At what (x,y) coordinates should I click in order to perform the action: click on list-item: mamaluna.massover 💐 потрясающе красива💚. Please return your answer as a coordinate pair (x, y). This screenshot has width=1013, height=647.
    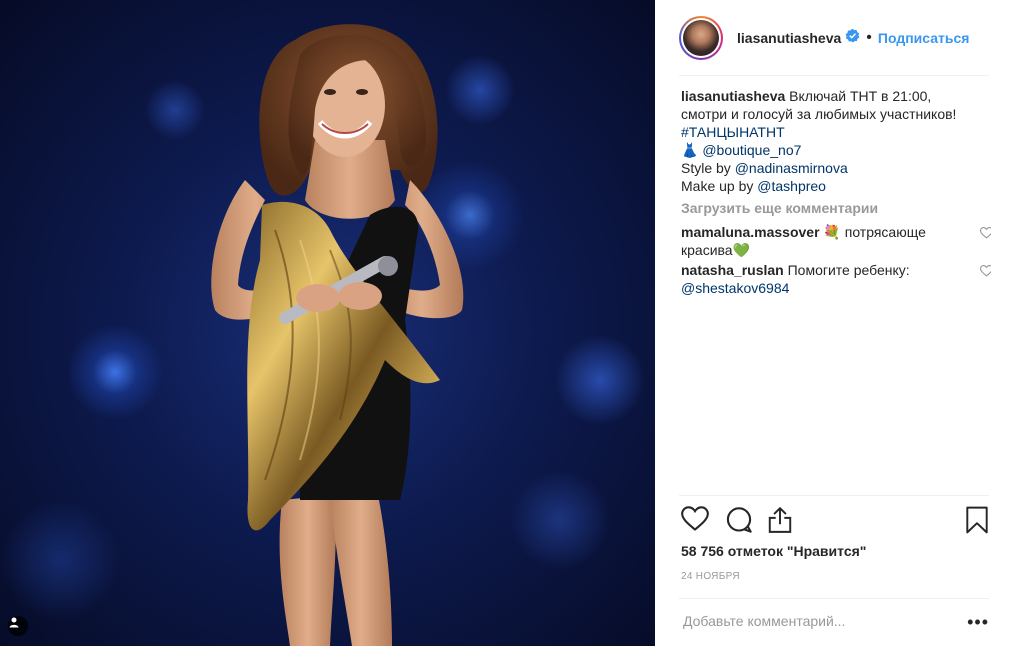
    Looking at the image, I should click on (836, 241).